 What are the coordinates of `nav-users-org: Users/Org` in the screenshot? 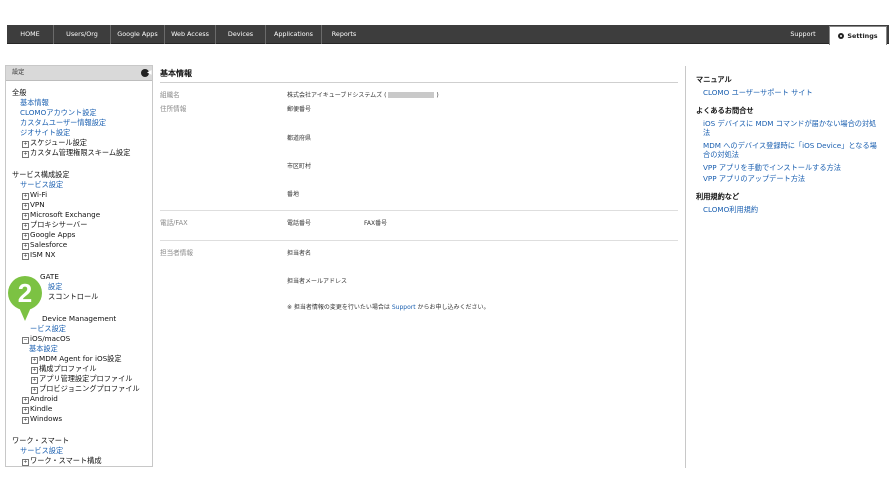 It's located at (82, 34).